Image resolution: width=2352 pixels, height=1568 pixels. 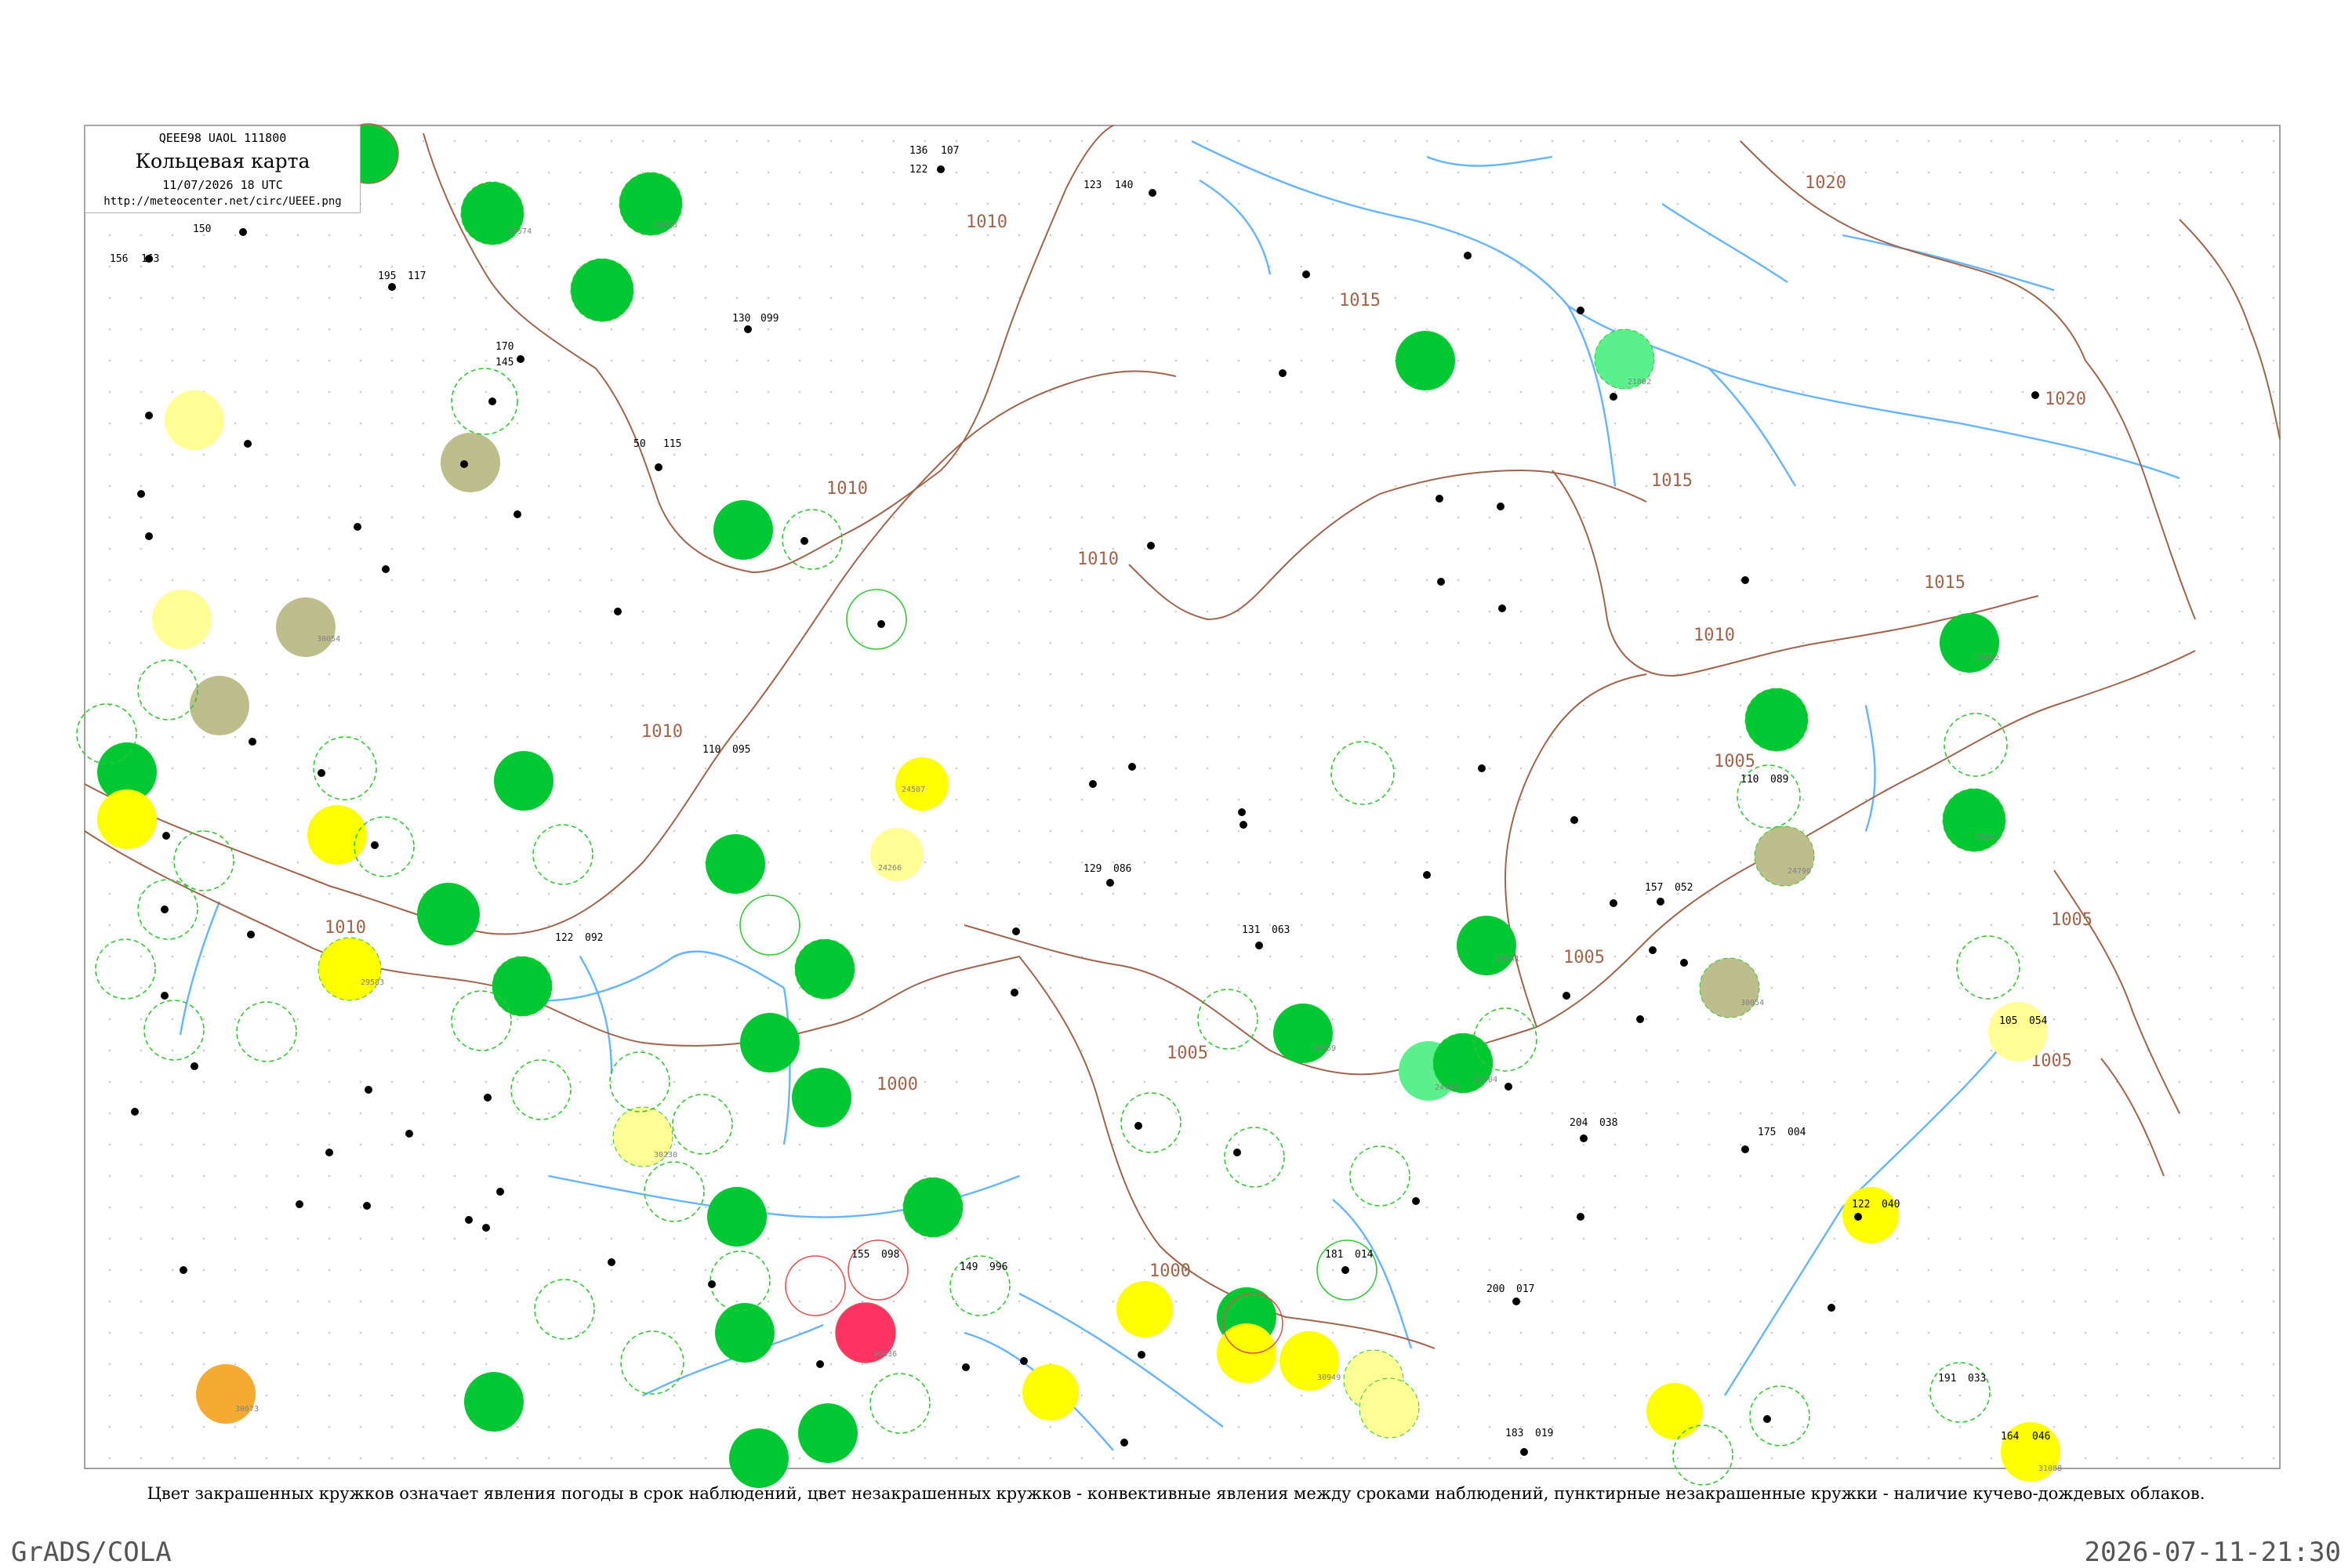 I want to click on svg-text: 29853, so click(x=665, y=225).